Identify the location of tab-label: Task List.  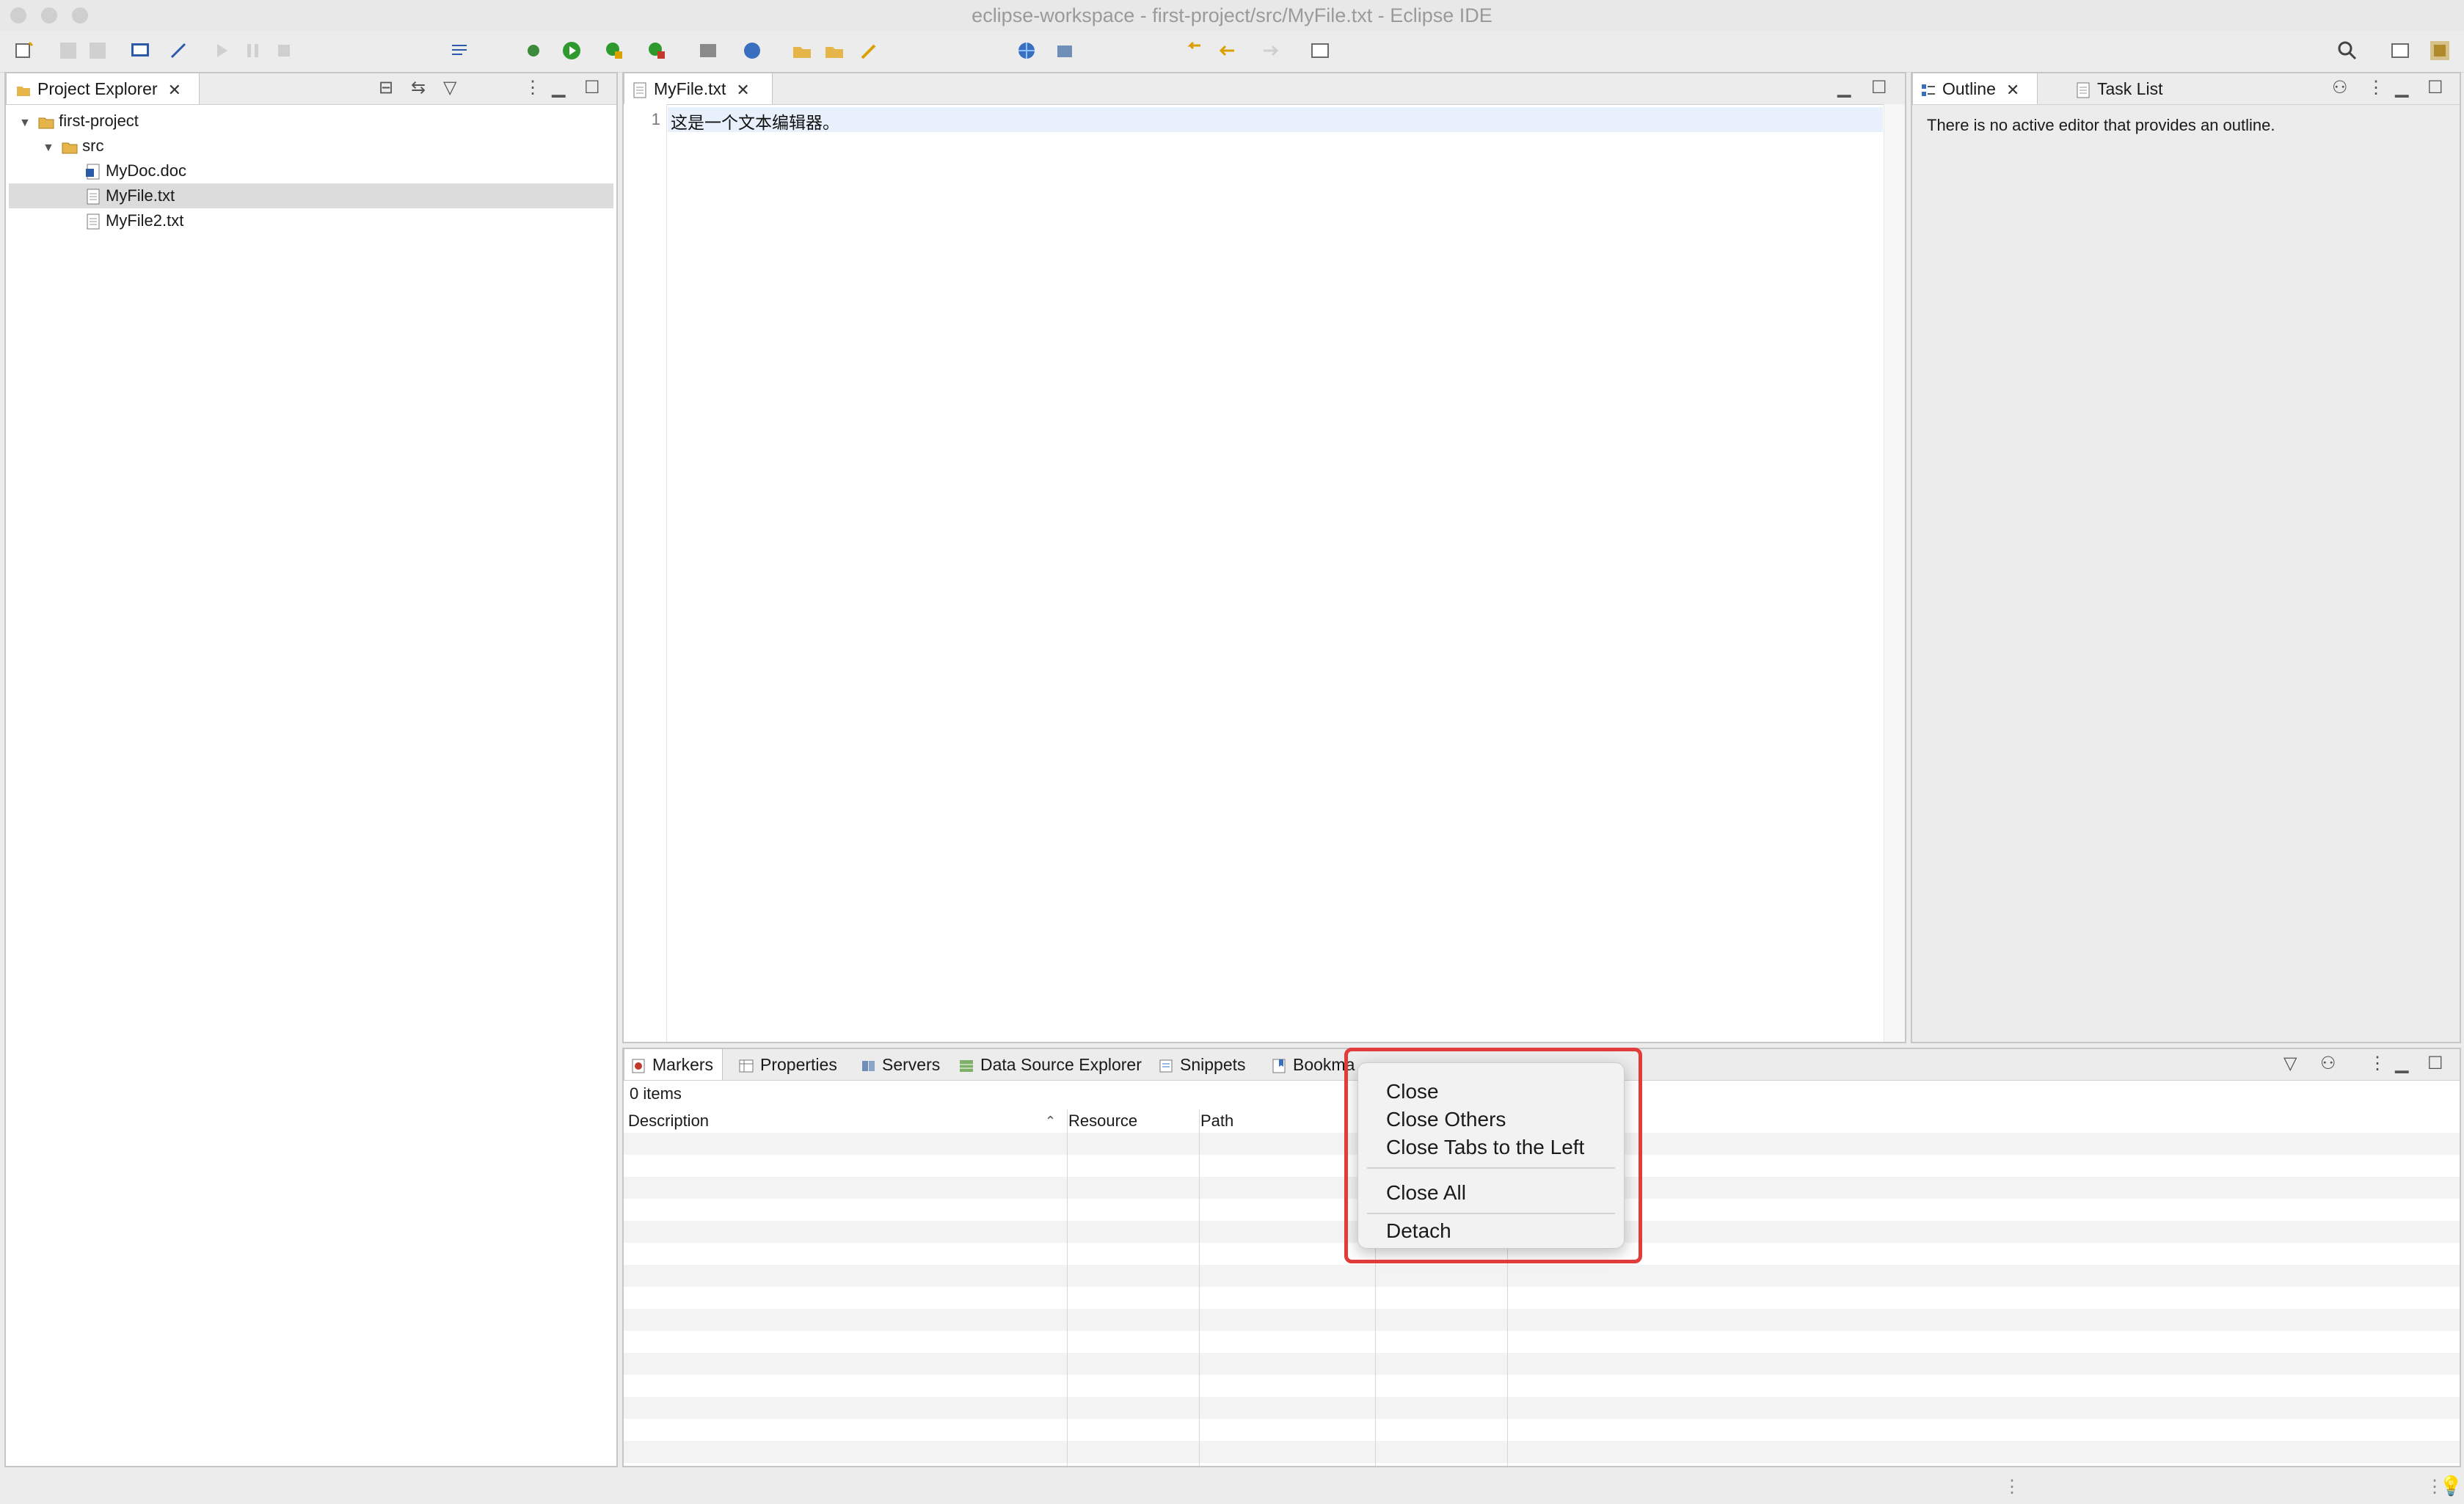
(2130, 88).